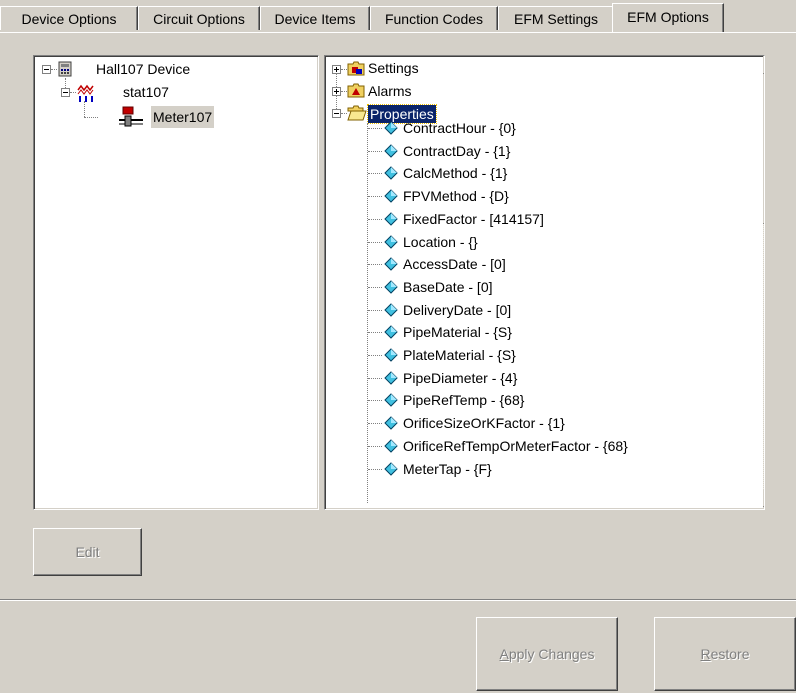  Describe the element at coordinates (460, 378) in the screenshot. I see `property-label: PipeDiameter - {4}` at that location.